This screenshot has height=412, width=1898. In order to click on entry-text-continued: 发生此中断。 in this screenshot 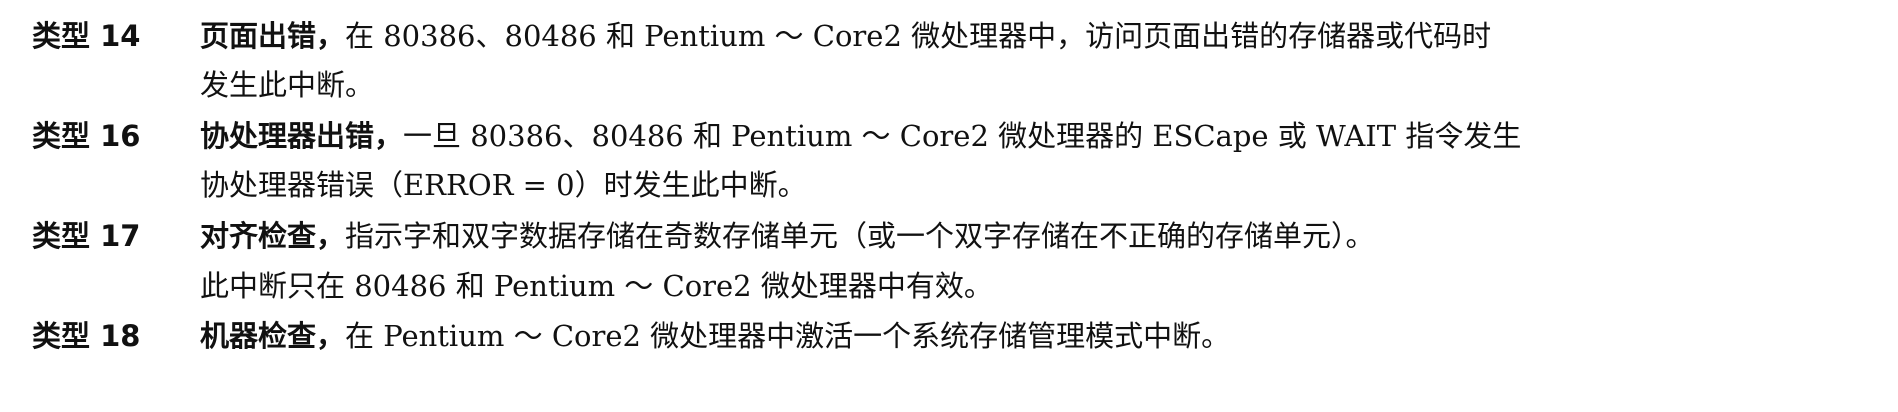, I will do `click(287, 85)`.